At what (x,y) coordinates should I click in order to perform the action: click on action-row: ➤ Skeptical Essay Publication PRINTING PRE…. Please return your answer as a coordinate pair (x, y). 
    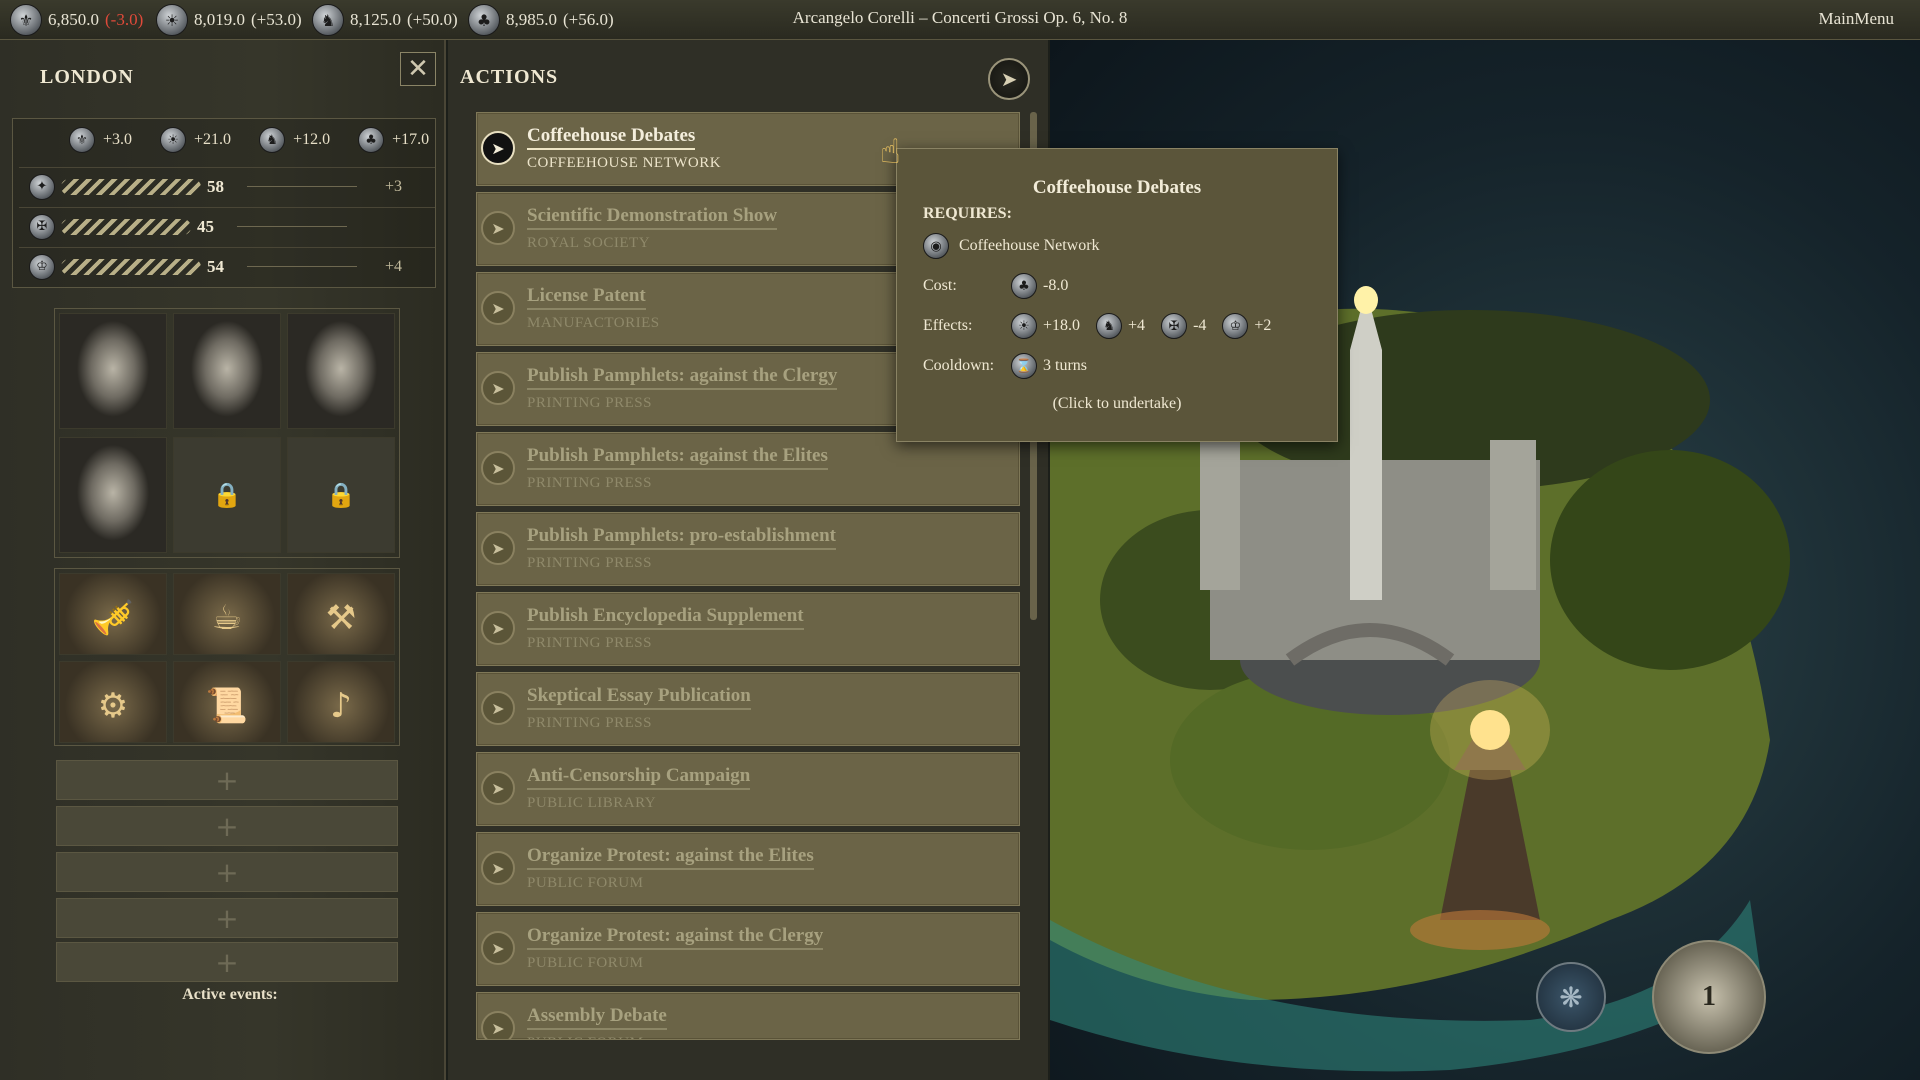
    Looking at the image, I should click on (748, 709).